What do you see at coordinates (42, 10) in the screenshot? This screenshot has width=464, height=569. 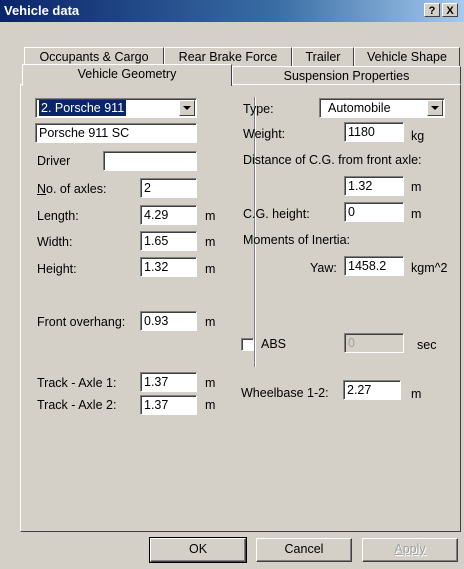 I see `window-title: Vehicle data` at bounding box center [42, 10].